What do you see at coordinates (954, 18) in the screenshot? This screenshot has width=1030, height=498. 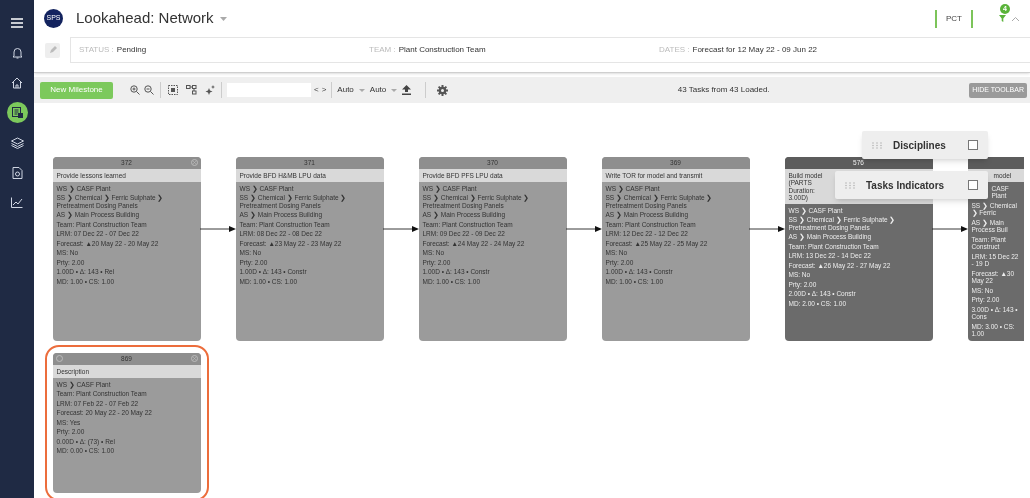 I see `pct-toggle: PCT` at bounding box center [954, 18].